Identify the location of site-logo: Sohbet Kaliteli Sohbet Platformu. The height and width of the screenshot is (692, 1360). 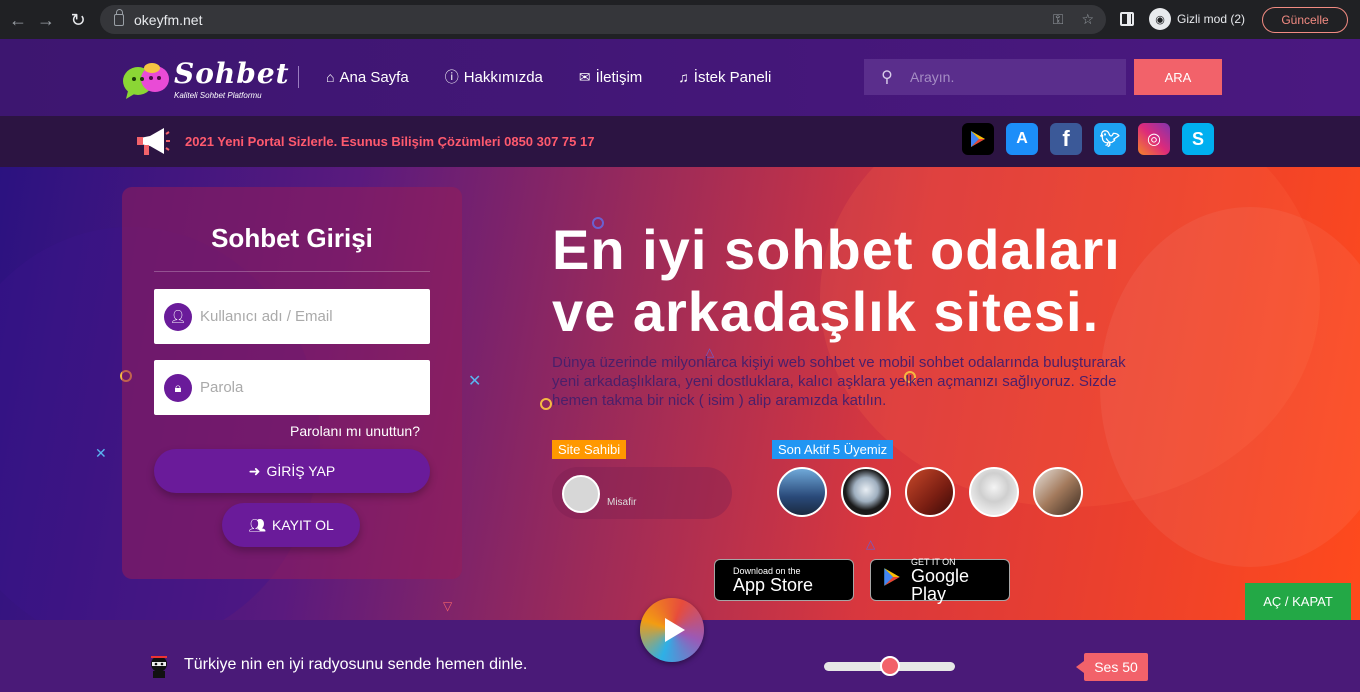
(205, 81).